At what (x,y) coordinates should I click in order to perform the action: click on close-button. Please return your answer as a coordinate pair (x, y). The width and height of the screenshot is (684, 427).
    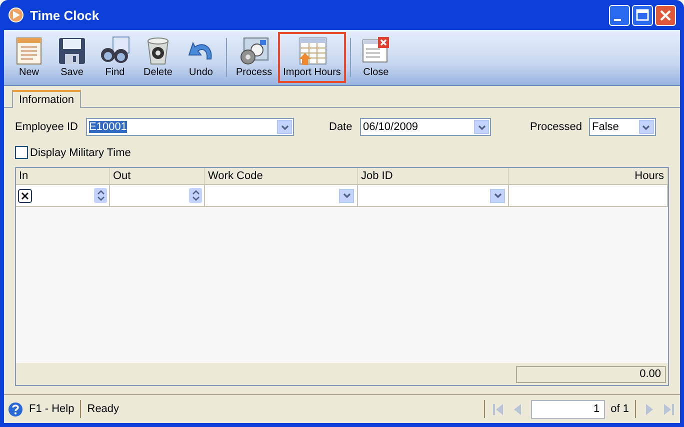
    Looking at the image, I should click on (665, 15).